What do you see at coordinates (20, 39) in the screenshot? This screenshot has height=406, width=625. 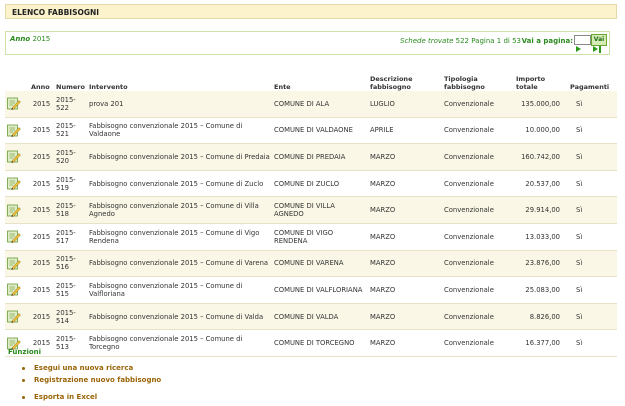 I see `anno-label: Anno` at bounding box center [20, 39].